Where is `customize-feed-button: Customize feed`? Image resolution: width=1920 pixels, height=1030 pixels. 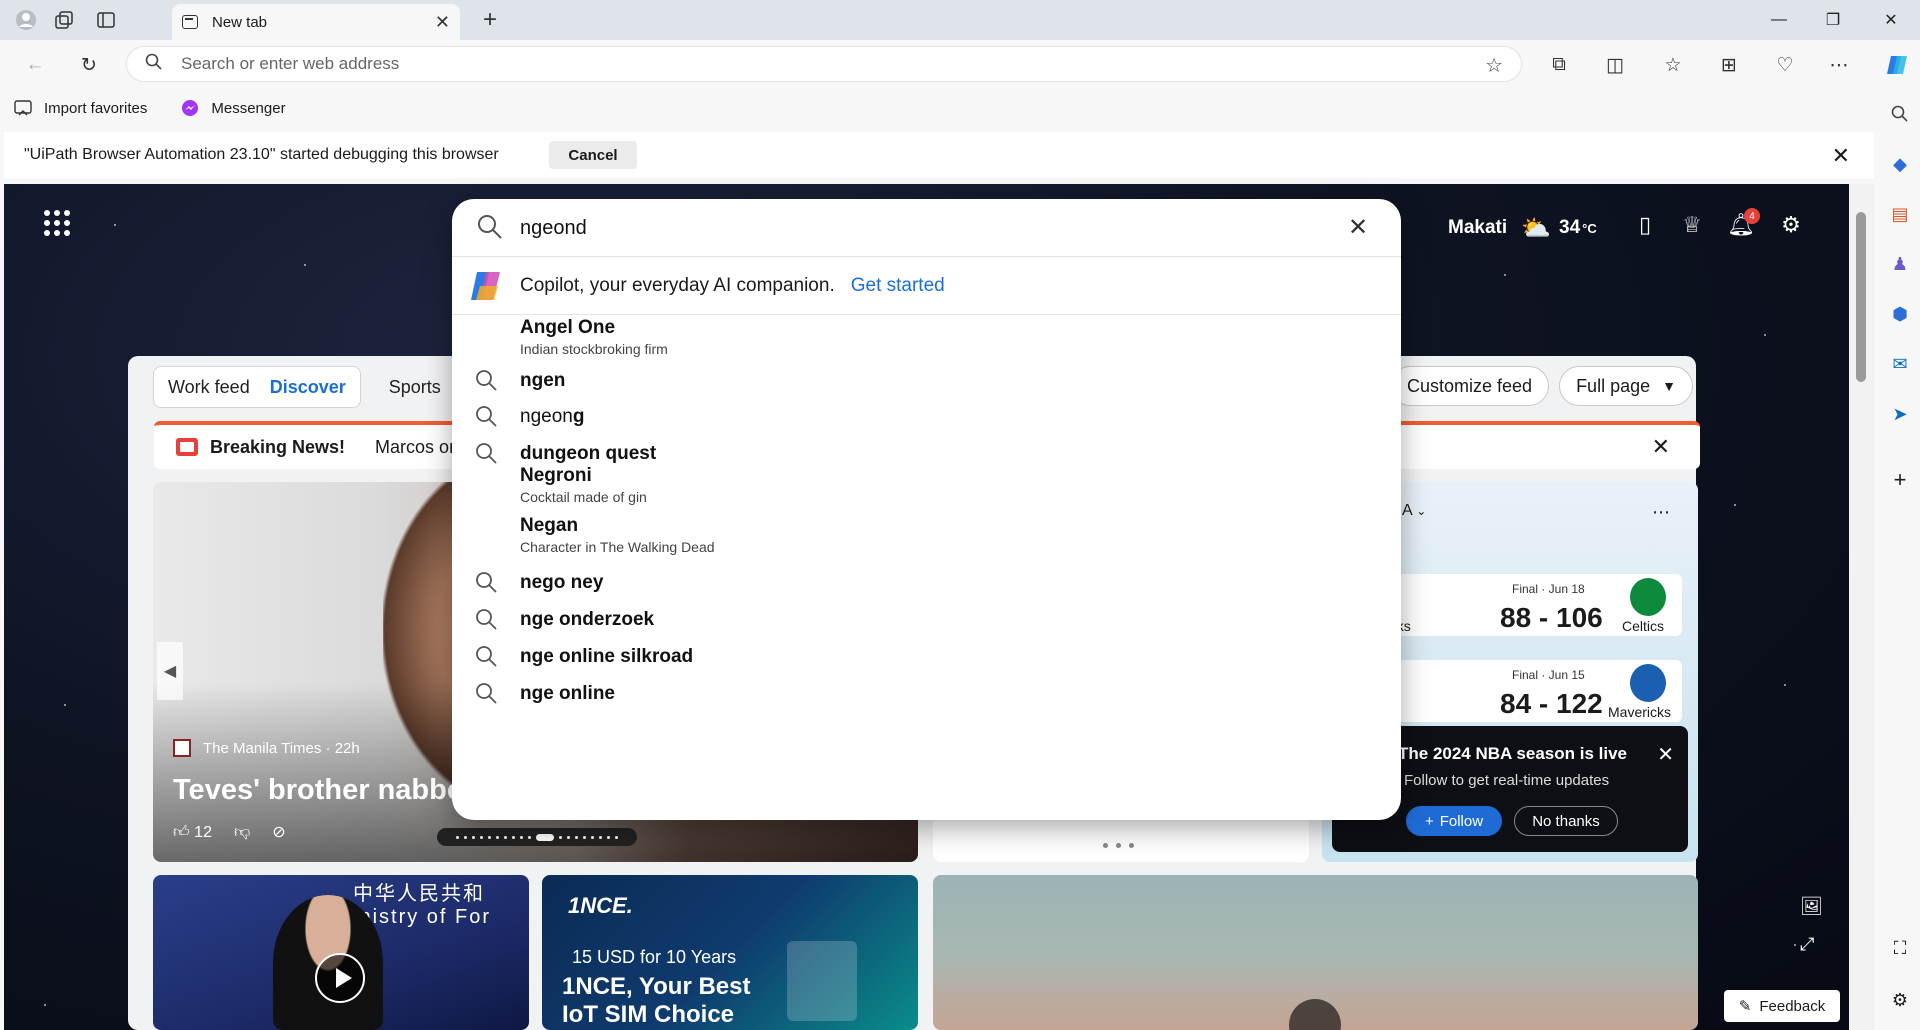 customize-feed-button: Customize feed is located at coordinates (1470, 386).